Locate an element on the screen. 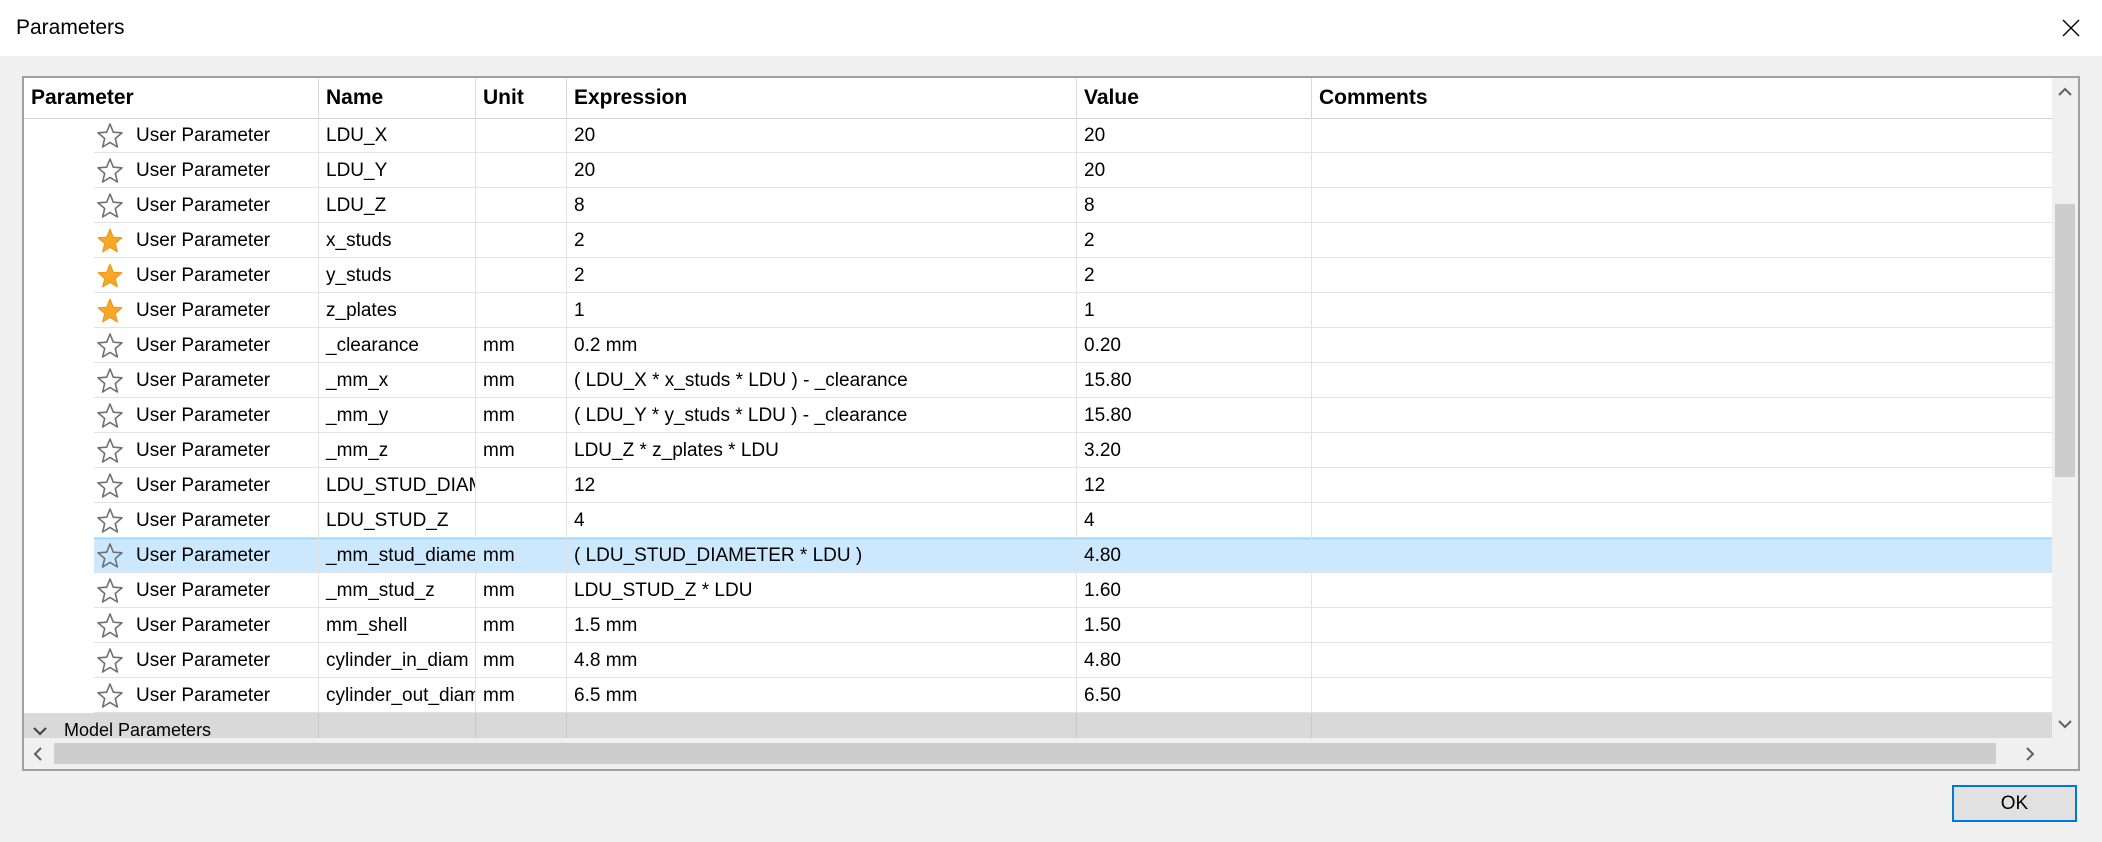 This screenshot has height=842, width=2102. expression-cell: LDU_STUD_Z * LDU is located at coordinates (822, 590).